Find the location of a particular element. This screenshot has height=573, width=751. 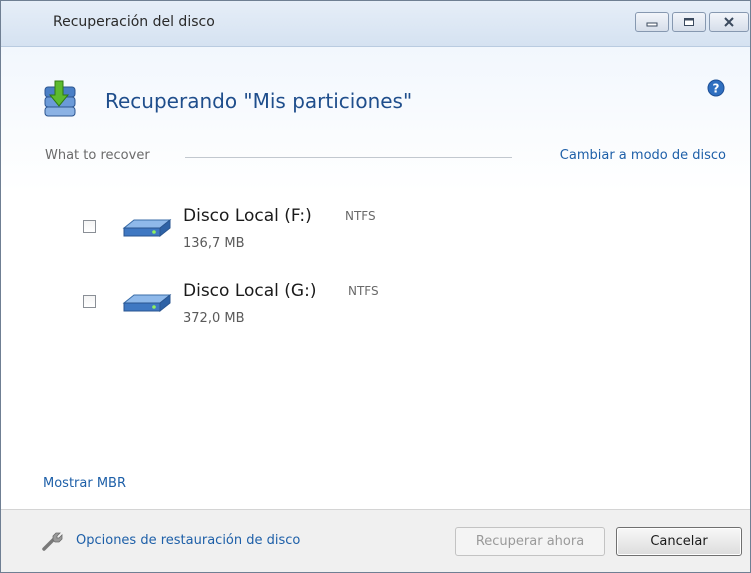

minimize-button is located at coordinates (652, 22).